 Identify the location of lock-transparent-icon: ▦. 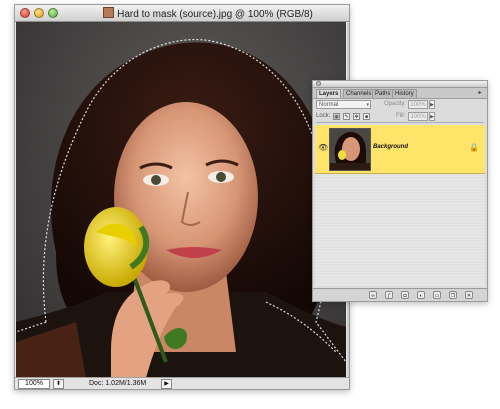
(336, 116).